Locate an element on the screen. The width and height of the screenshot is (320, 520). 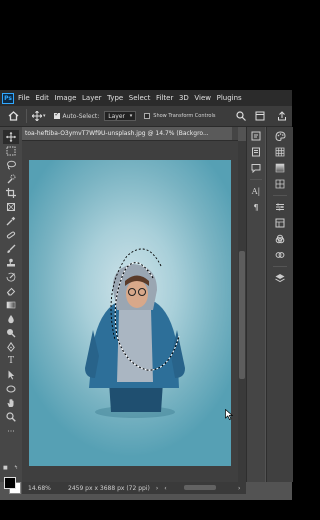
swatches-panel-icon is located at coordinates (280, 152).